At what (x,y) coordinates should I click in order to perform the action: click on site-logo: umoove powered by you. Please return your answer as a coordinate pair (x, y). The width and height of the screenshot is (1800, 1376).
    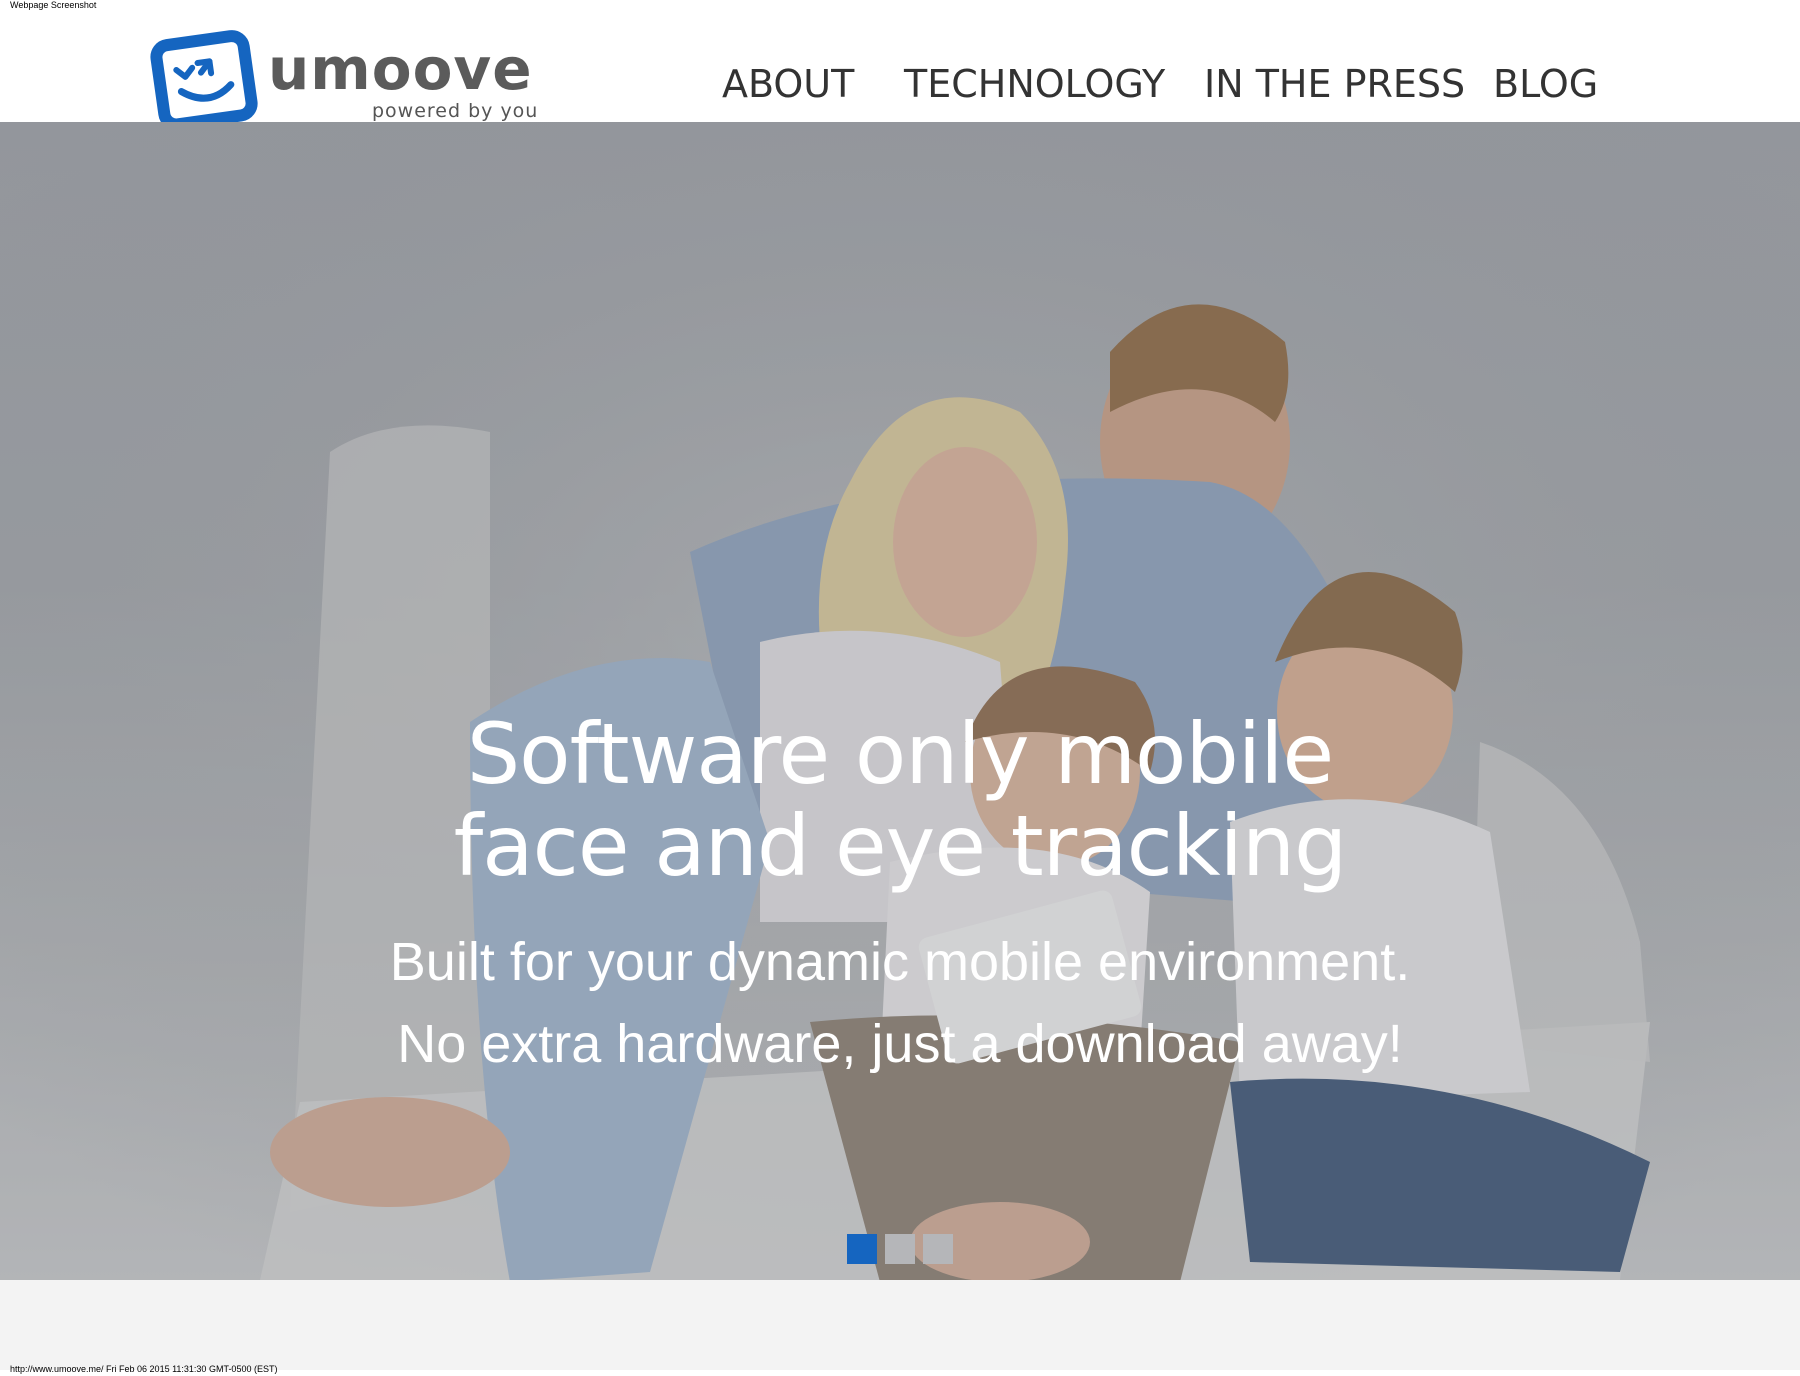
    Looking at the image, I should click on (350, 80).